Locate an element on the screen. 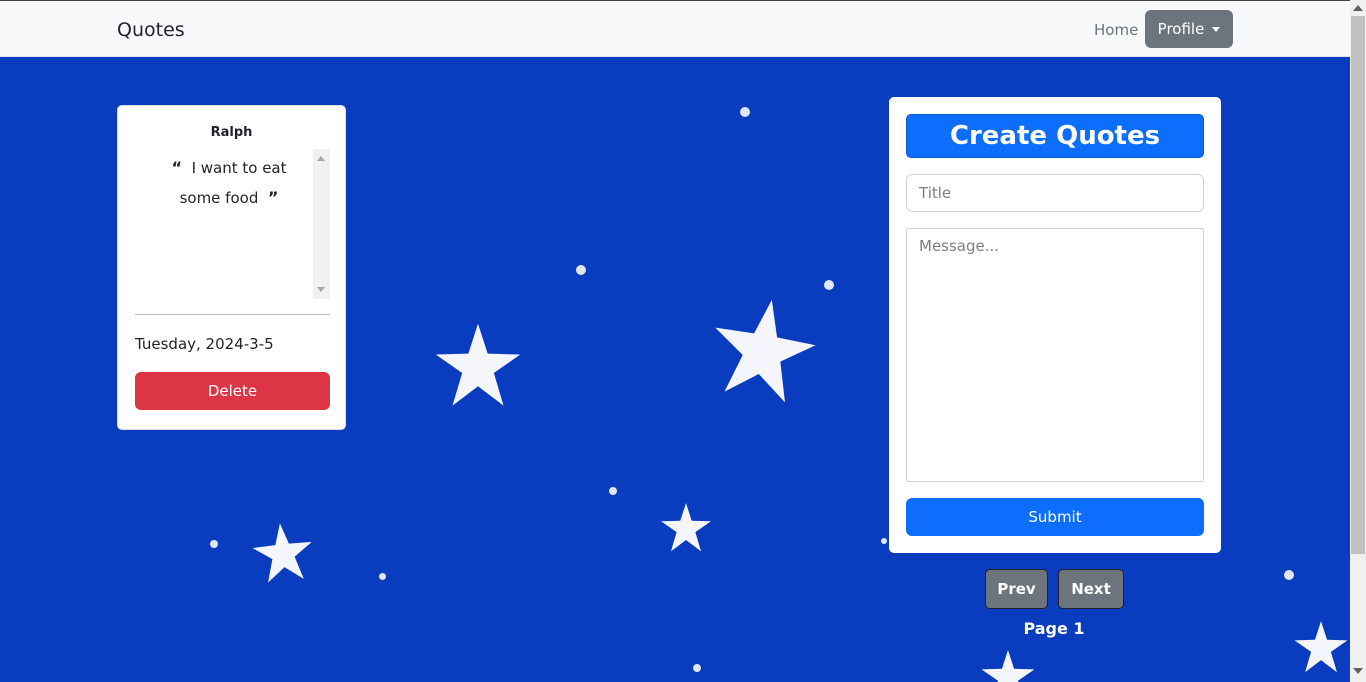 The height and width of the screenshot is (682, 1366). chevron-down-icon is located at coordinates (321, 289).